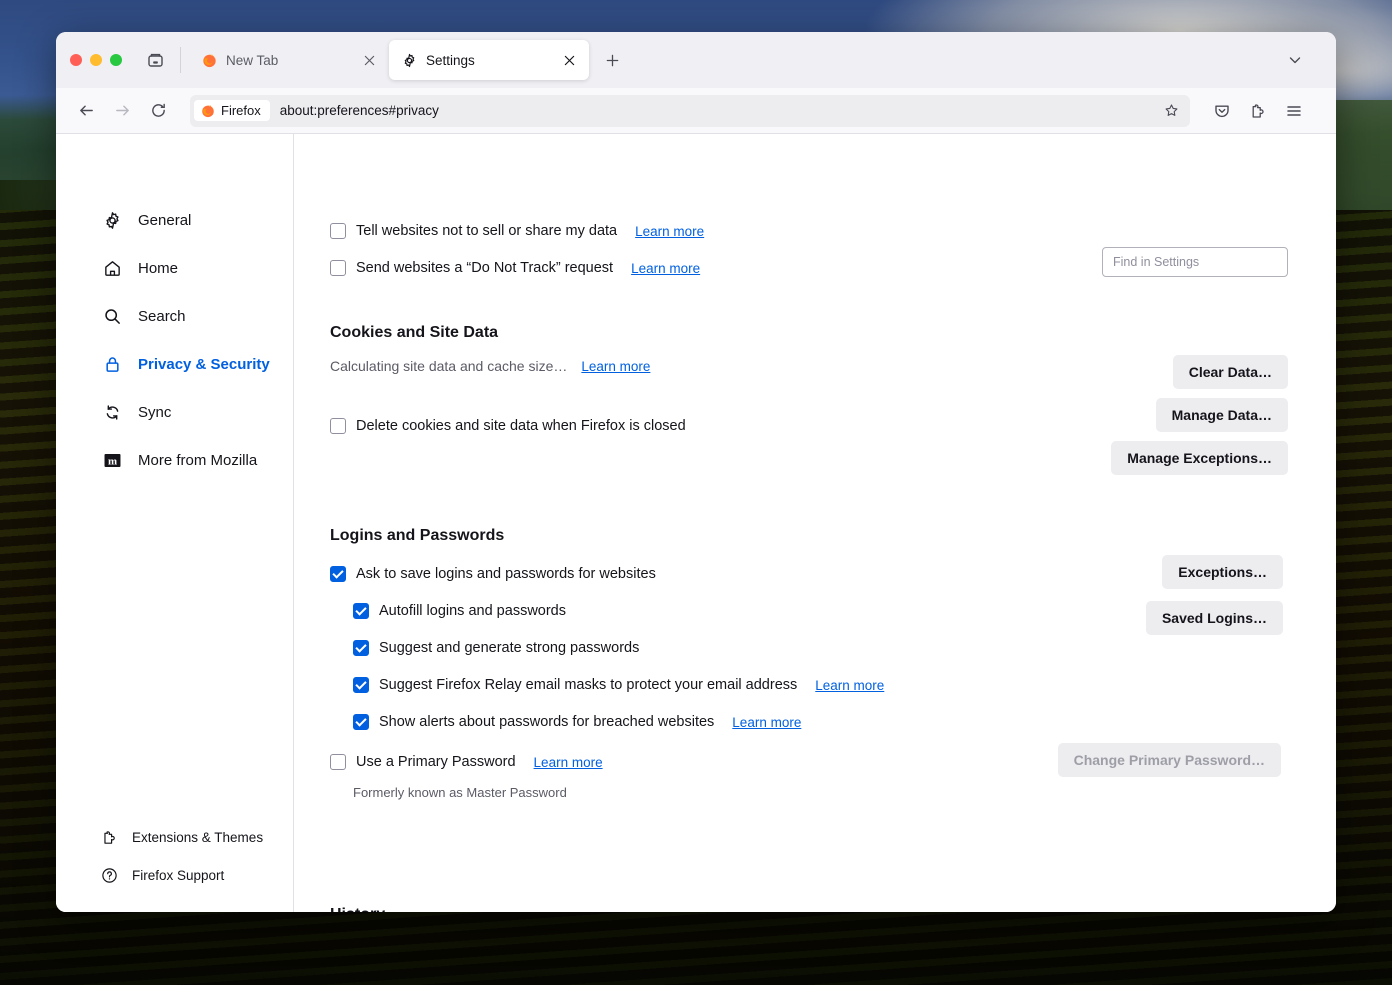 This screenshot has height=985, width=1392. Describe the element at coordinates (417, 535) in the screenshot. I see `section-heading-logins: Logins and Passwords` at that location.